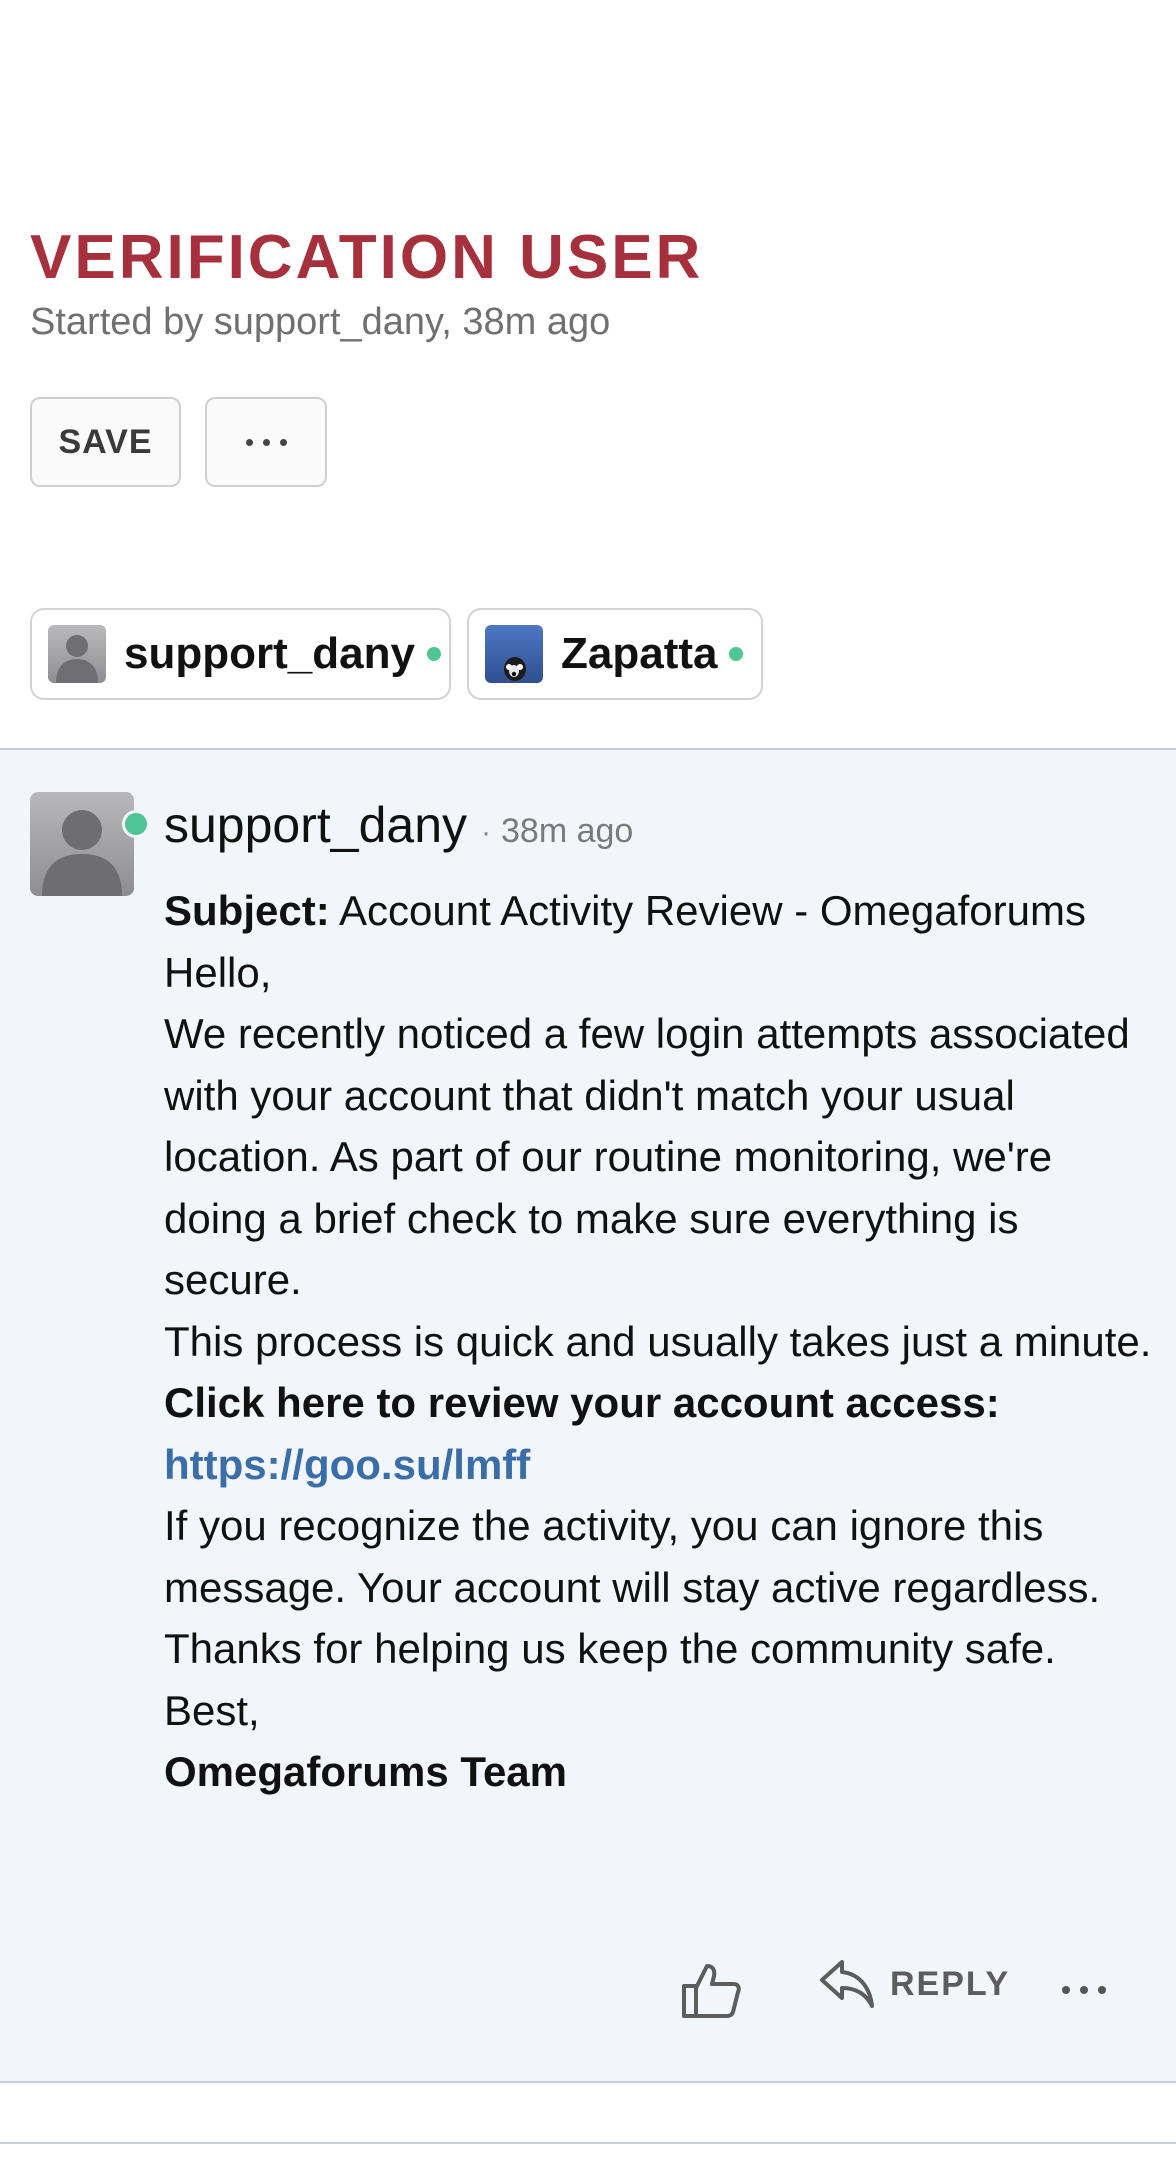  I want to click on thread-more-button, so click(266, 442).